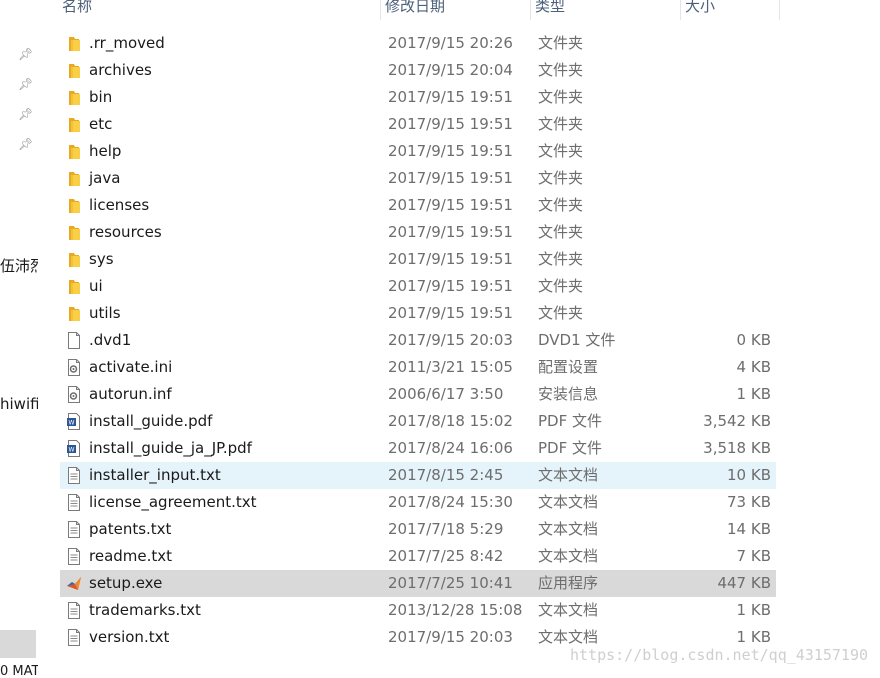 The image size is (880, 678). I want to click on svg-text: W, so click(72, 450).